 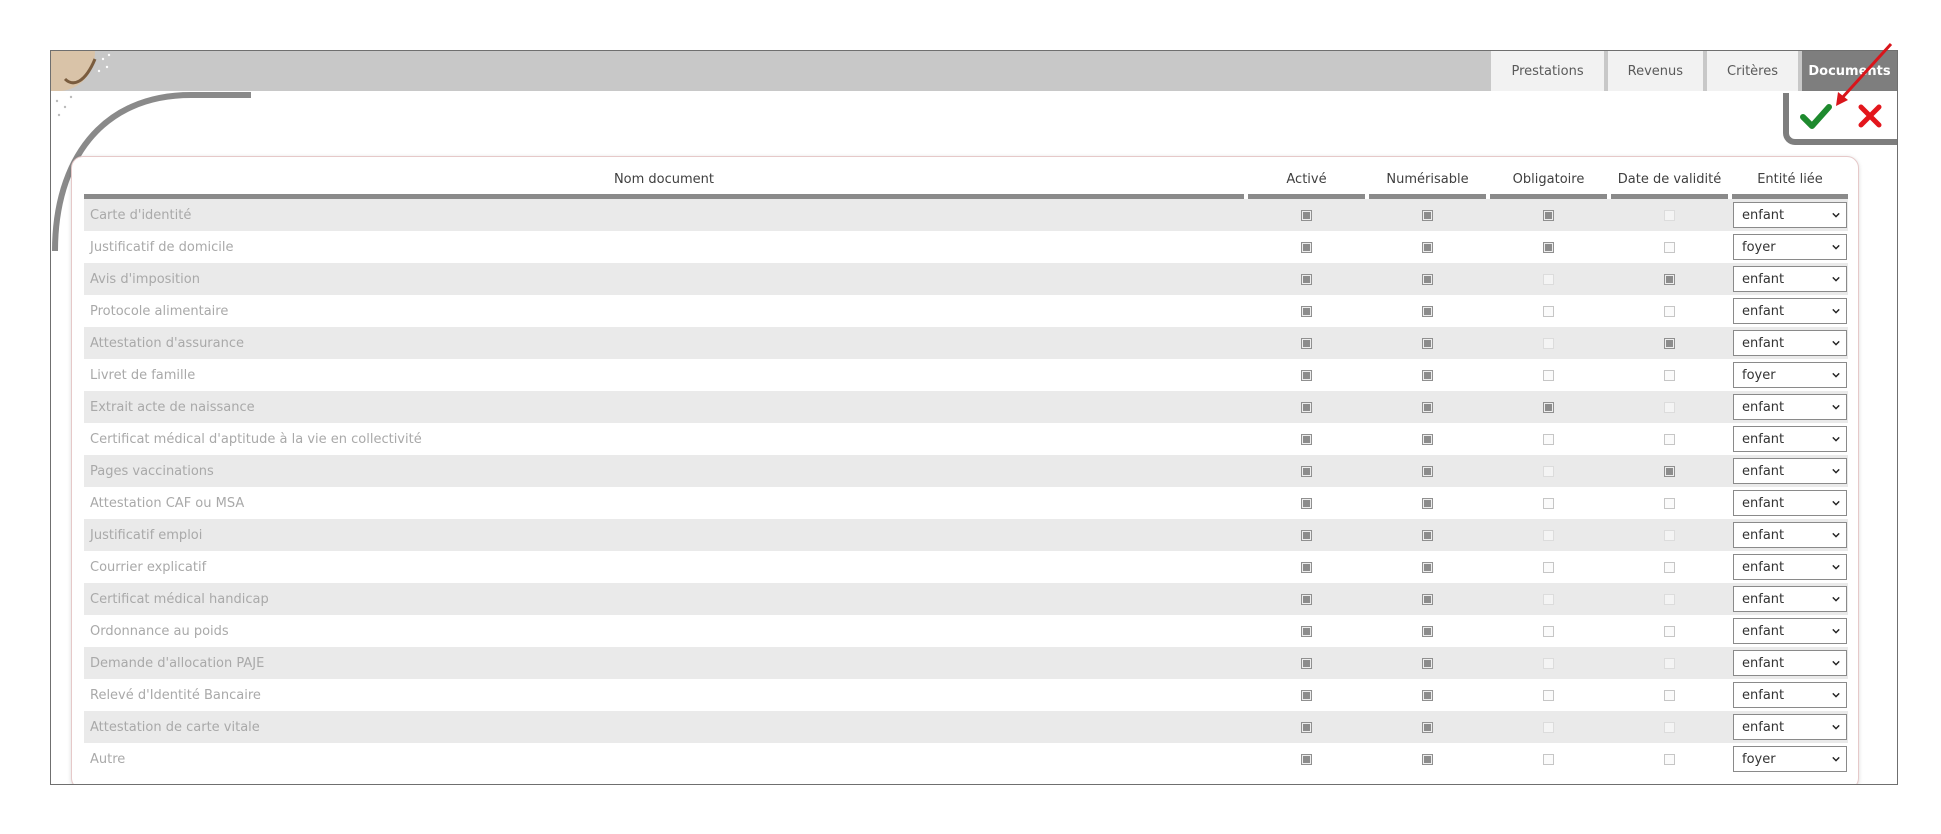 What do you see at coordinates (1836, 311) in the screenshot?
I see `chevron-down-icon` at bounding box center [1836, 311].